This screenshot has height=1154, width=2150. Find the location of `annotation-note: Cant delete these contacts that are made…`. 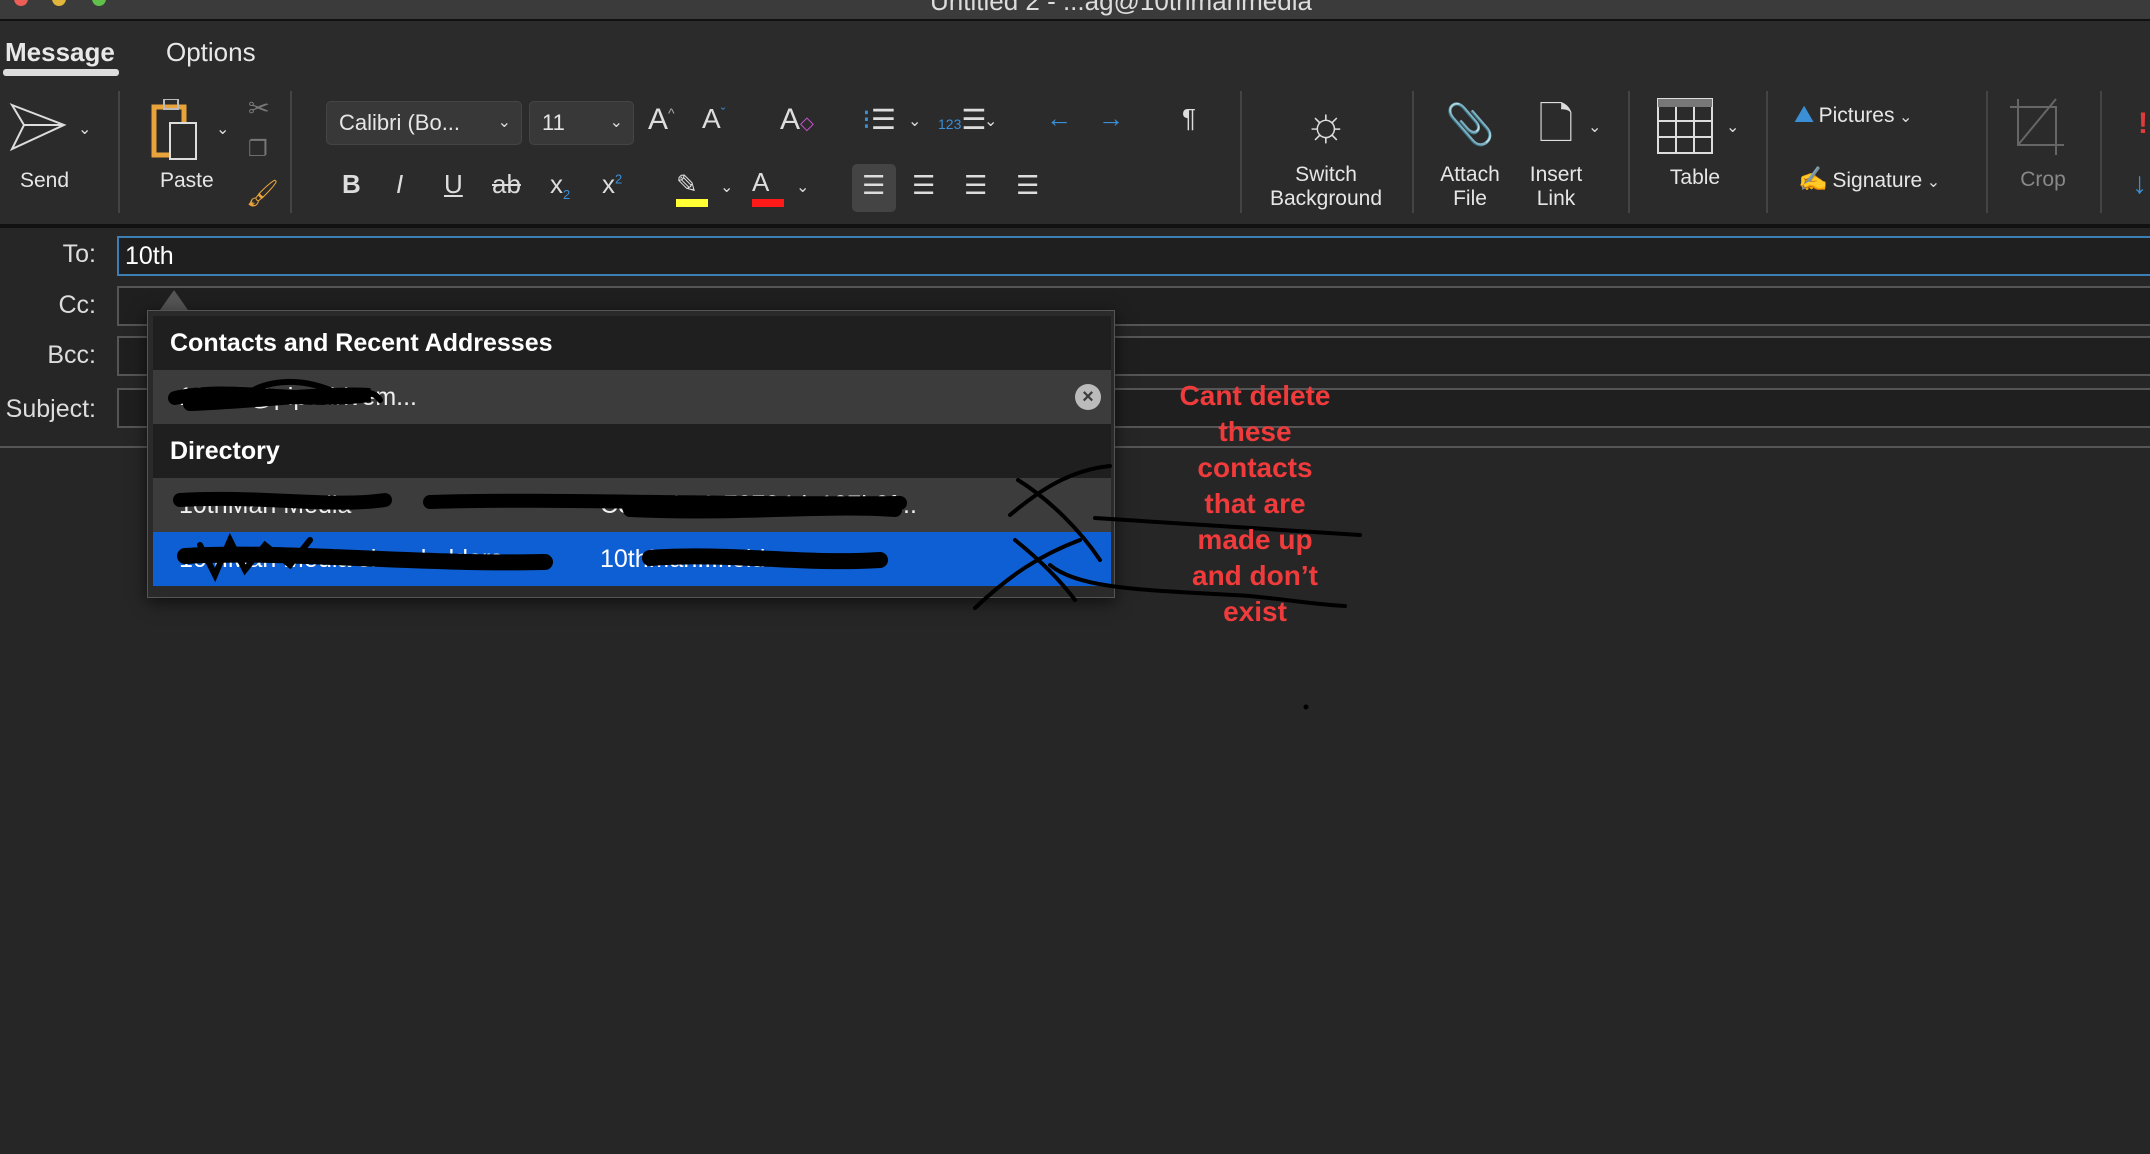

annotation-note: Cant delete these contacts that are made… is located at coordinates (1255, 504).